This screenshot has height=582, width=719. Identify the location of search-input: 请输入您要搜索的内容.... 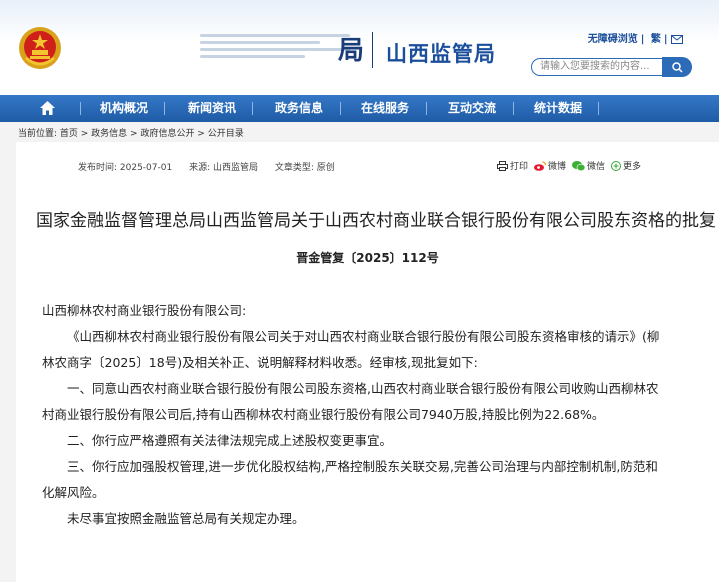
(597, 67).